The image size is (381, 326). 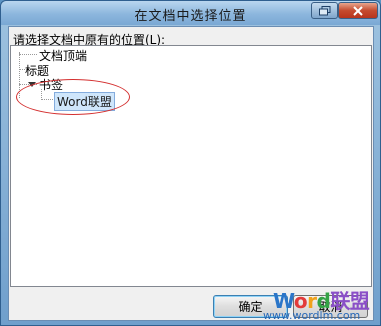 I want to click on annotation-circle, so click(x=73, y=97).